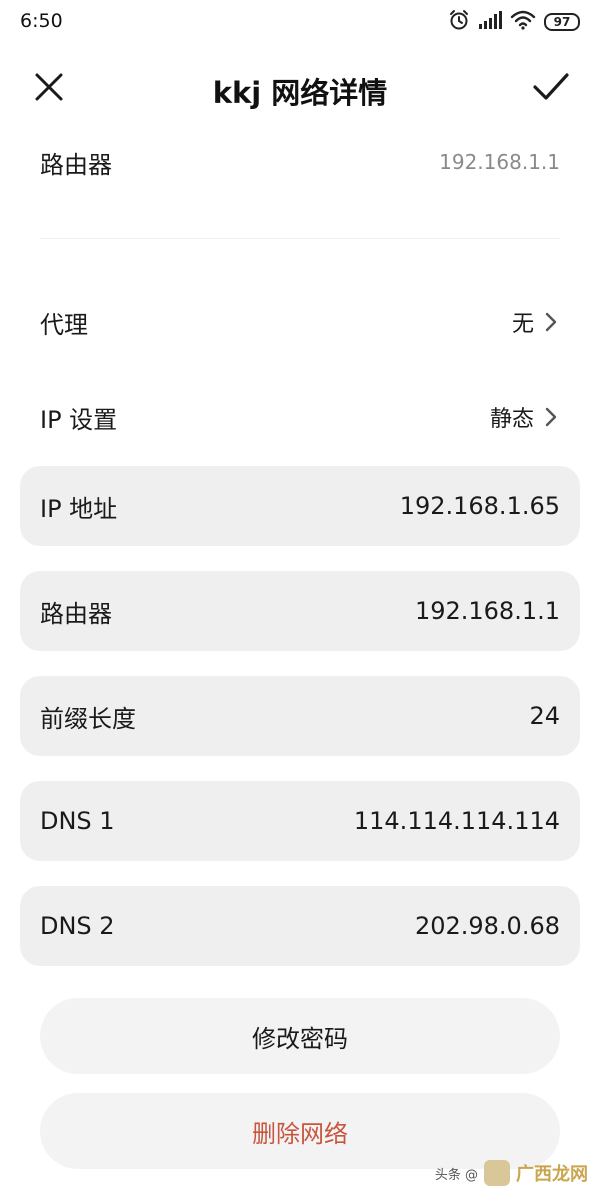  What do you see at coordinates (511, 1173) in the screenshot?
I see `watermark: 头条 @ 广西龙网` at bounding box center [511, 1173].